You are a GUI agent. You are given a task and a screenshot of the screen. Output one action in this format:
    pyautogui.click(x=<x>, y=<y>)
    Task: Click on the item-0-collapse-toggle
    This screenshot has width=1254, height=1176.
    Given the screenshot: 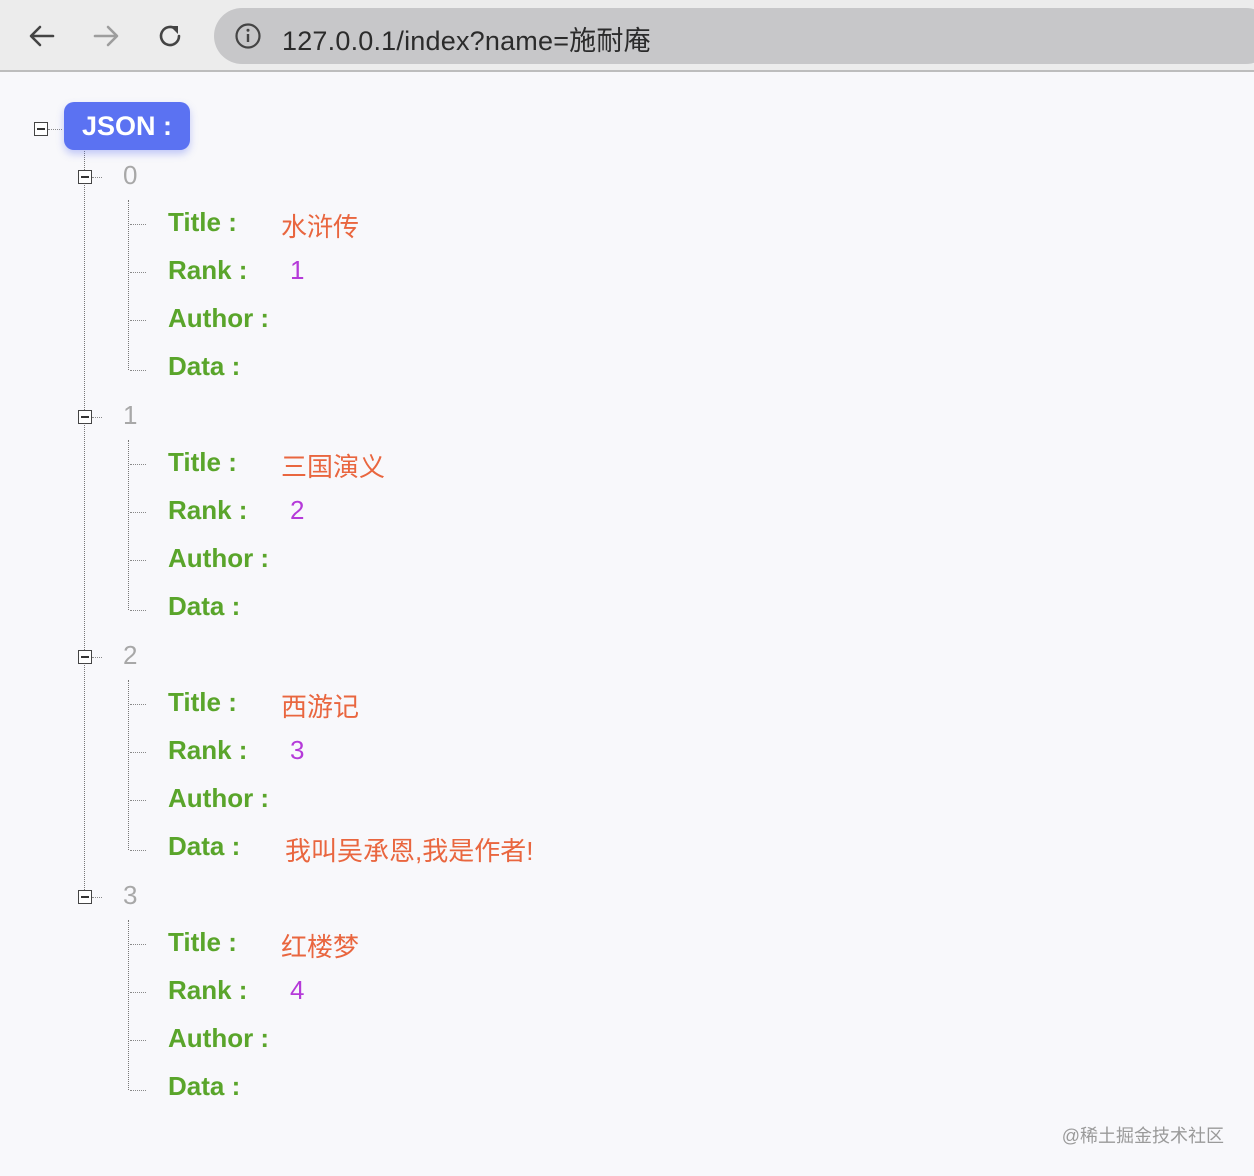 What is the action you would take?
    pyautogui.click(x=85, y=177)
    